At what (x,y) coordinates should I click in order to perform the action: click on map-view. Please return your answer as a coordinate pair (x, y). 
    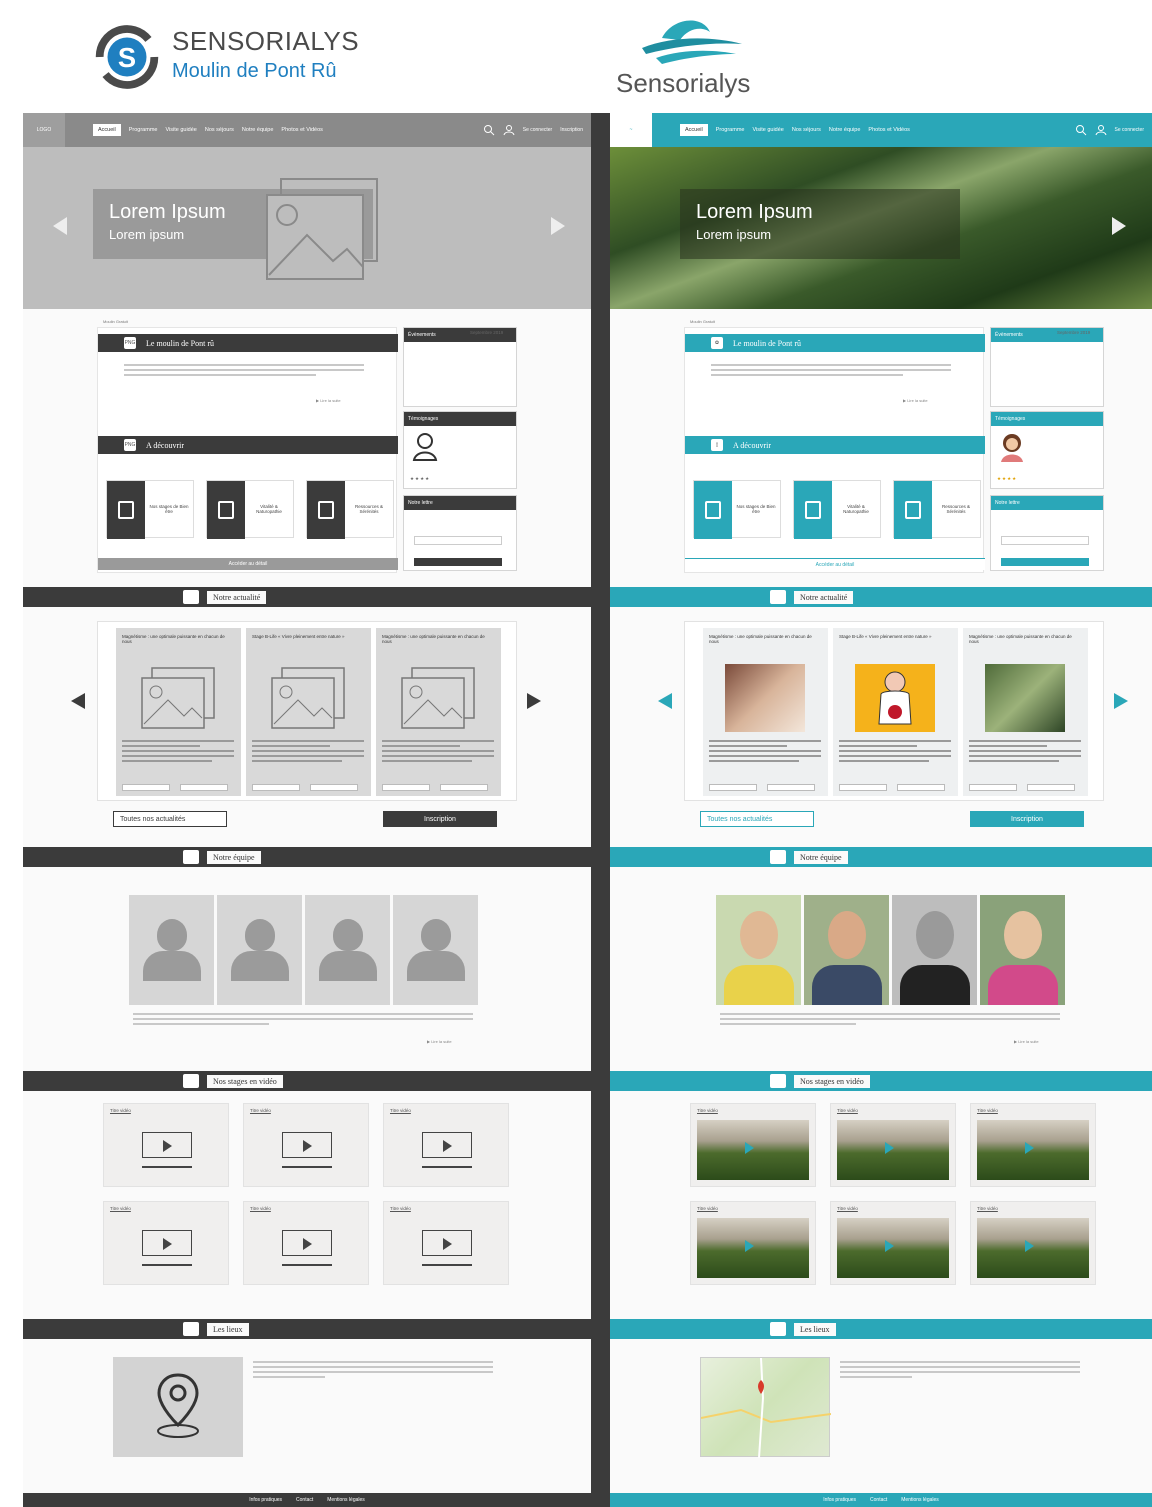
    Looking at the image, I should click on (765, 1407).